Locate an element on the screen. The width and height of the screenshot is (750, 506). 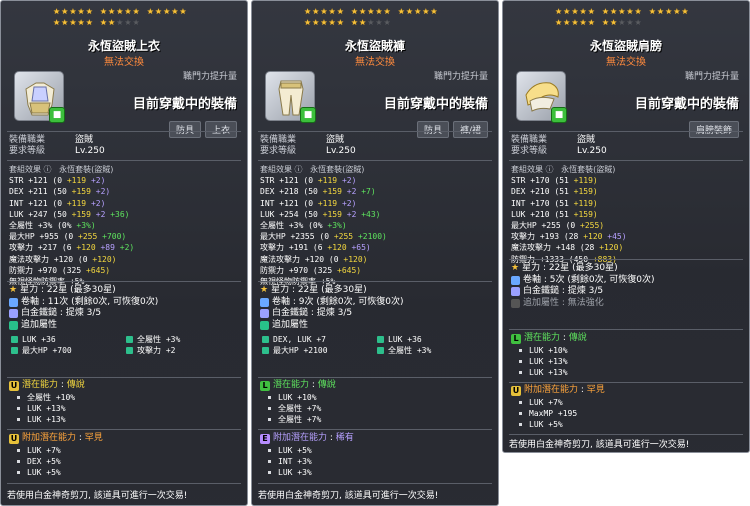
set-effect-label: 套組效果 is located at coordinates (276, 169).